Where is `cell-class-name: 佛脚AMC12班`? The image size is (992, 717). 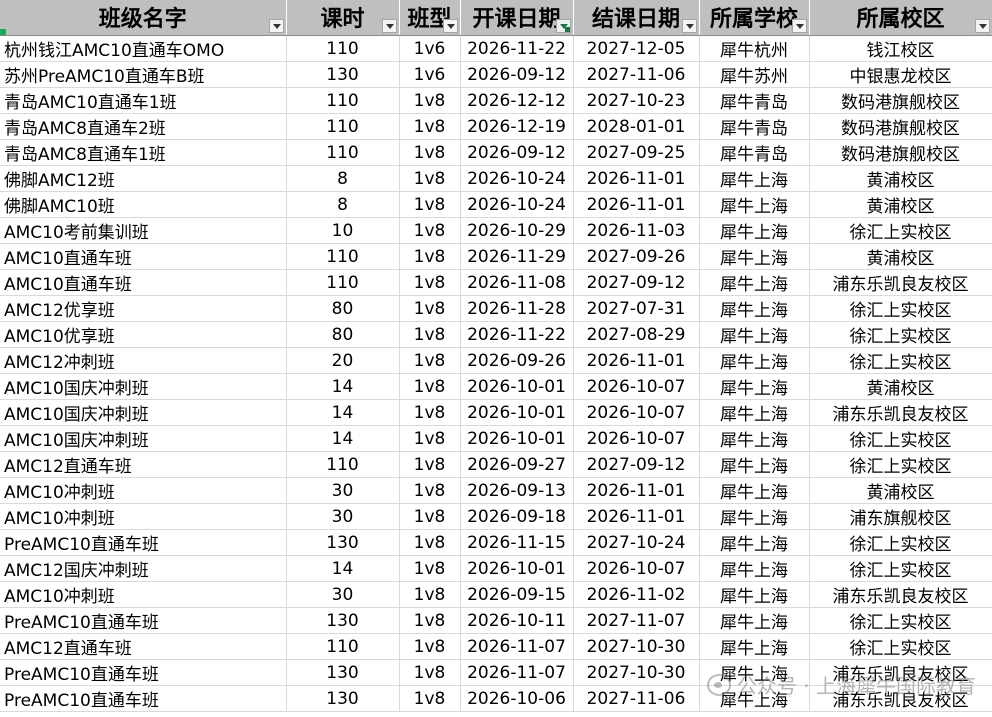
cell-class-name: 佛脚AMC12班 is located at coordinates (143, 178).